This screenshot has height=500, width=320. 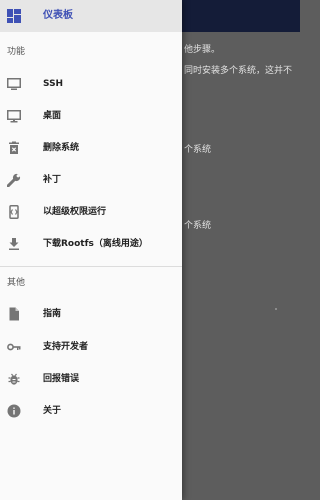 What do you see at coordinates (14, 314) in the screenshot?
I see `document-icon` at bounding box center [14, 314].